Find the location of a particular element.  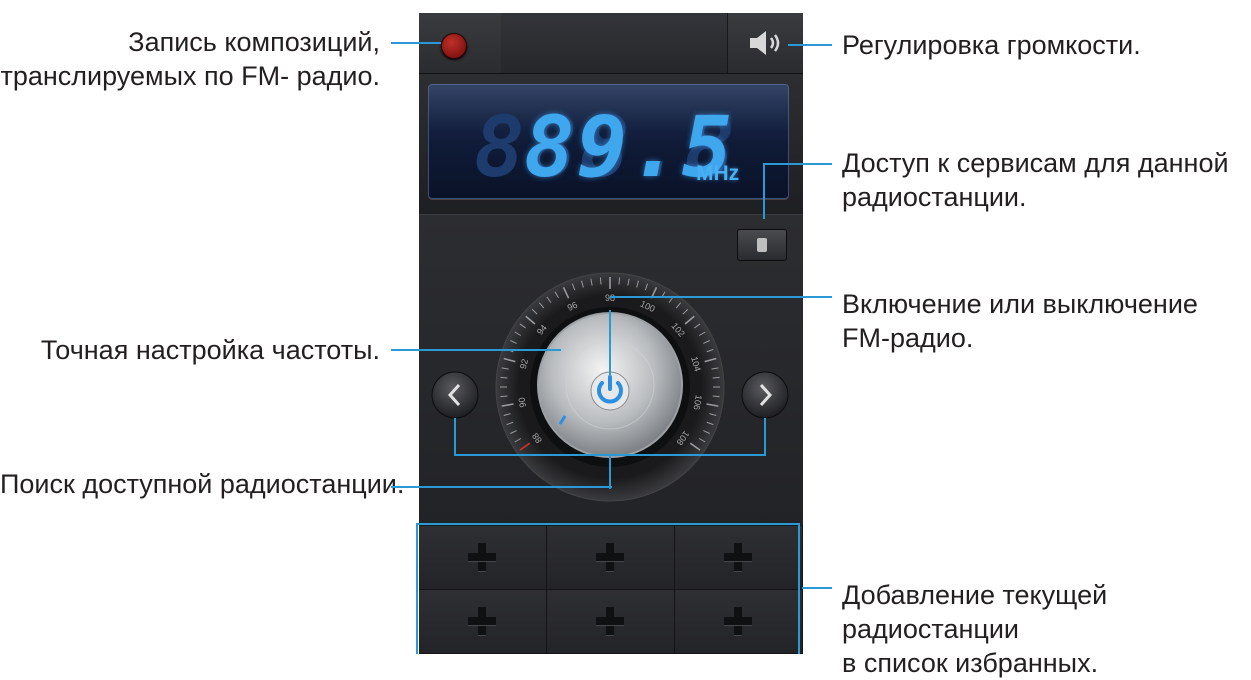

dial-scale-label: 98 is located at coordinates (610, 298).